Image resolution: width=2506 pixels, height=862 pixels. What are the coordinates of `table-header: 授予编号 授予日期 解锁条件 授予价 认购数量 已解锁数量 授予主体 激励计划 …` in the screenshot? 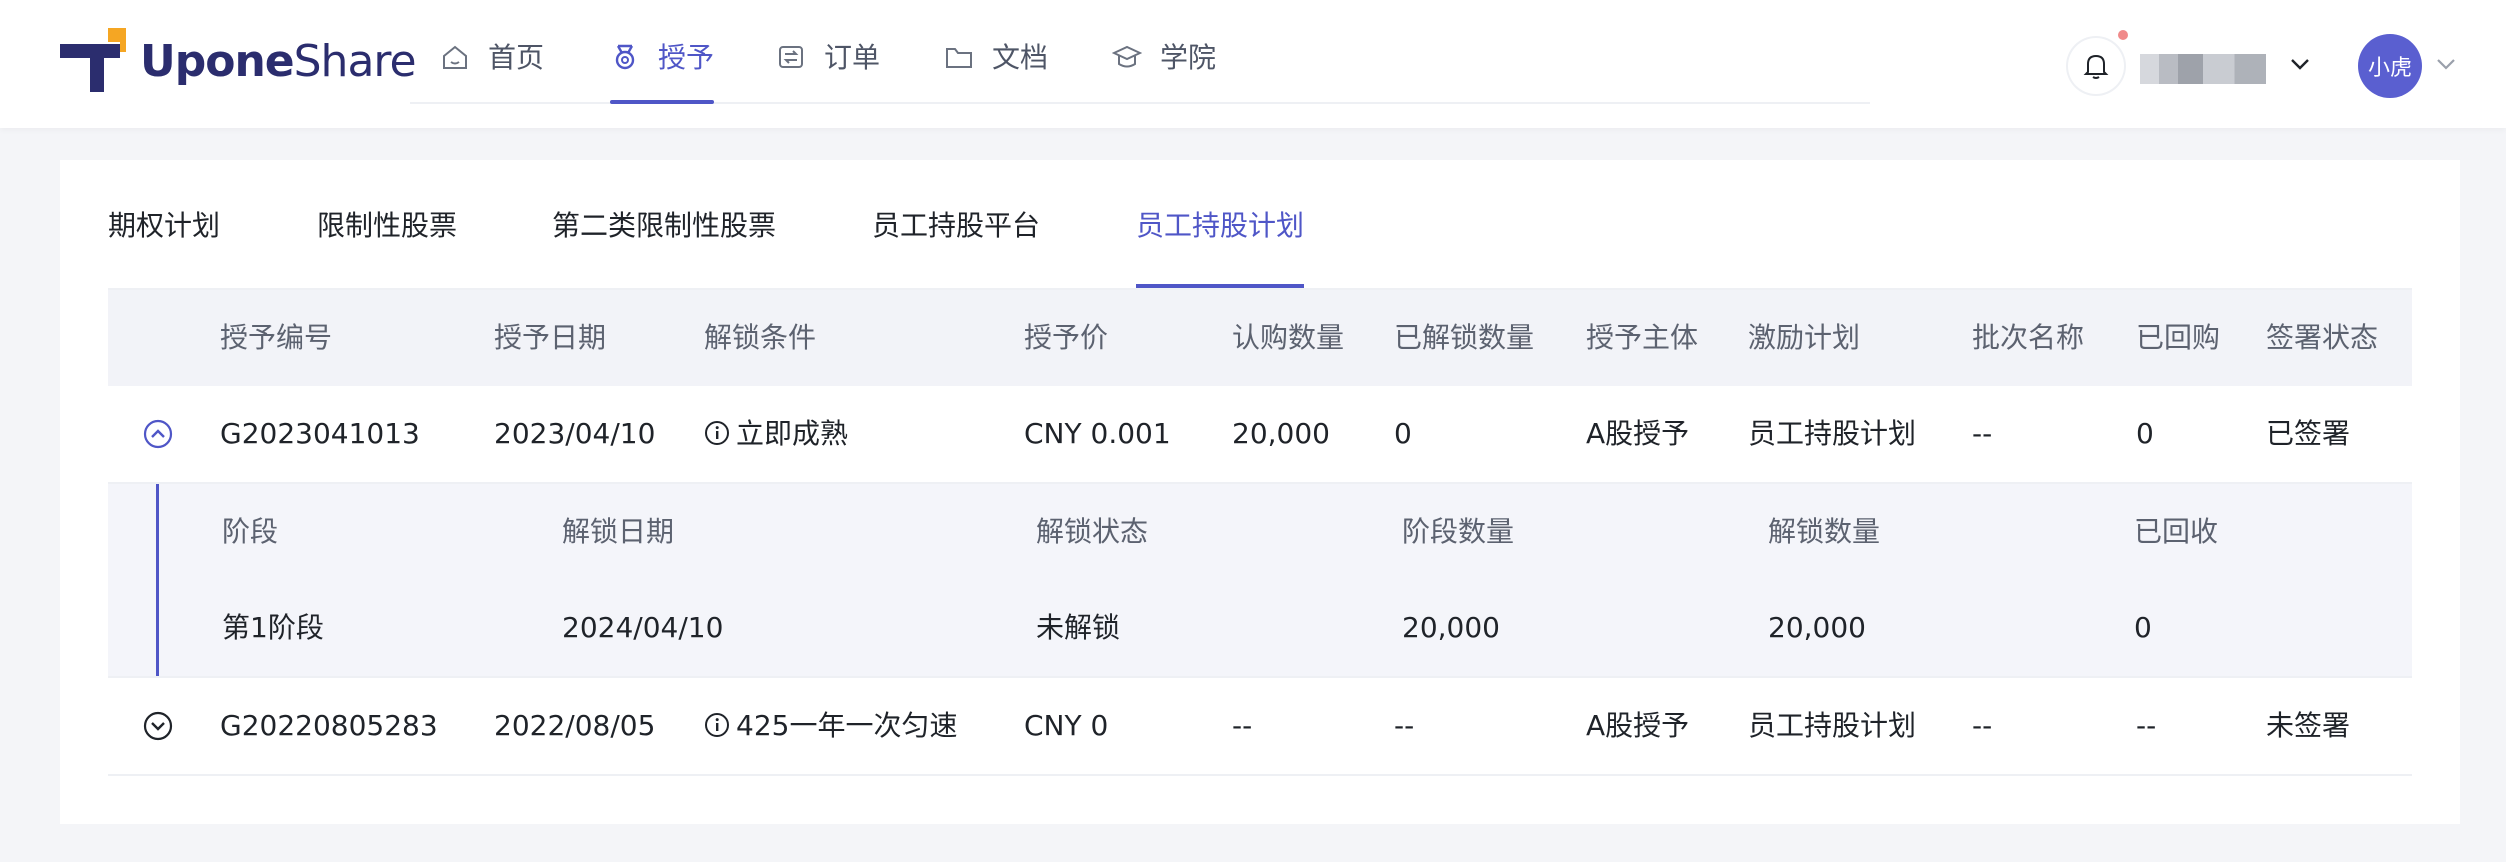 It's located at (1260, 337).